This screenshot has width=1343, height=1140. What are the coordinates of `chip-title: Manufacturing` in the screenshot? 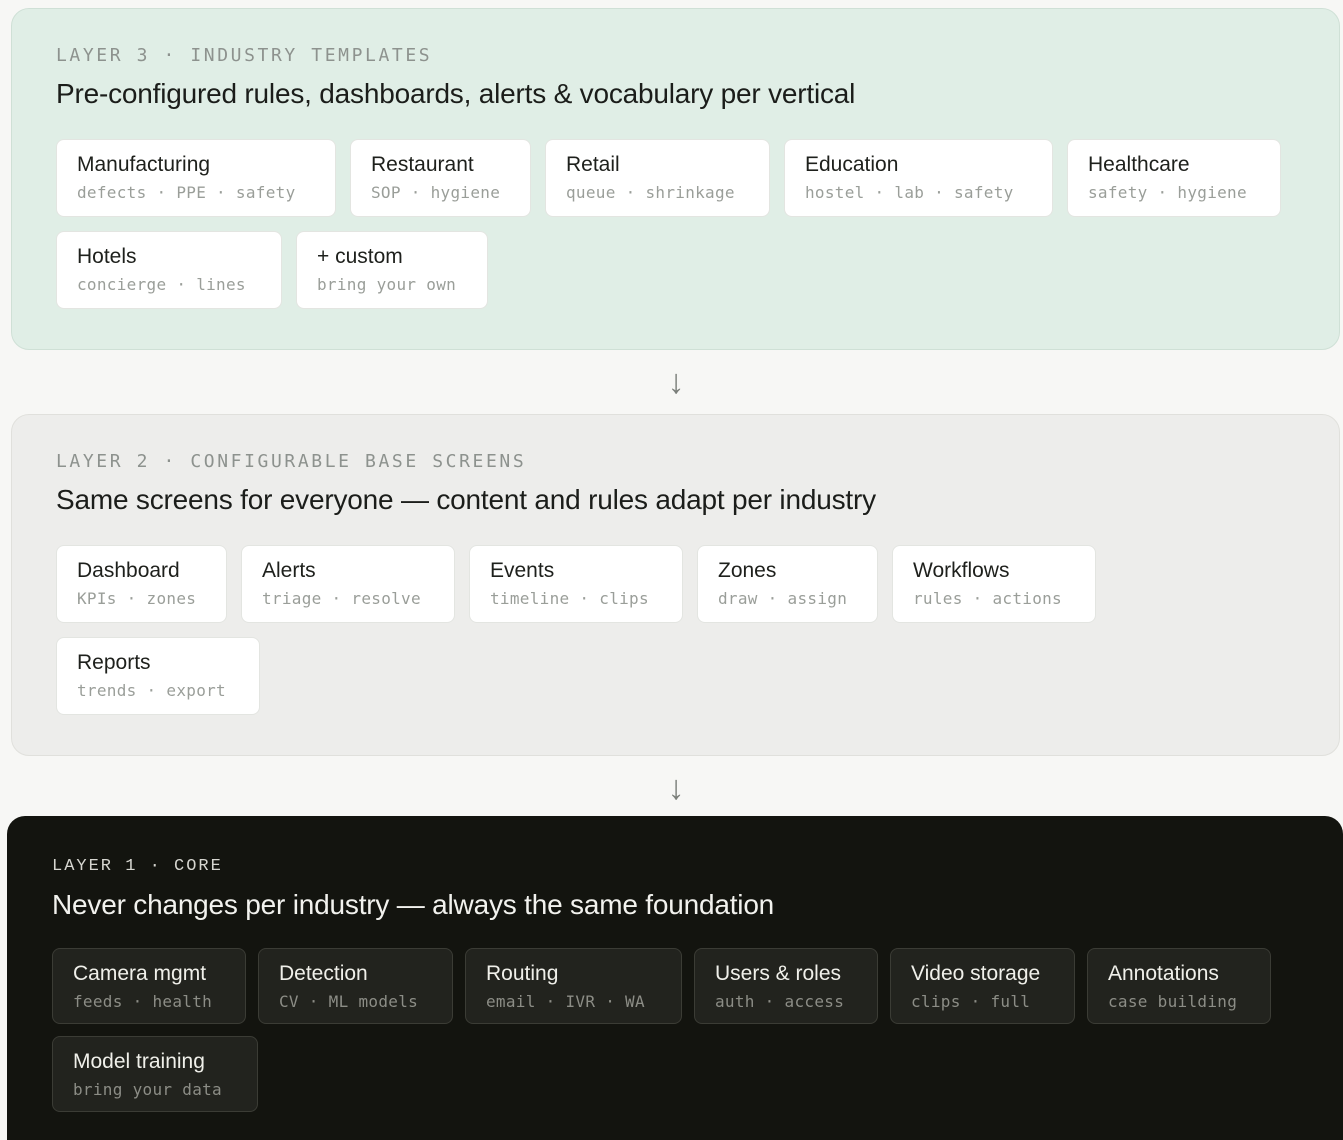 It's located at (144, 164).